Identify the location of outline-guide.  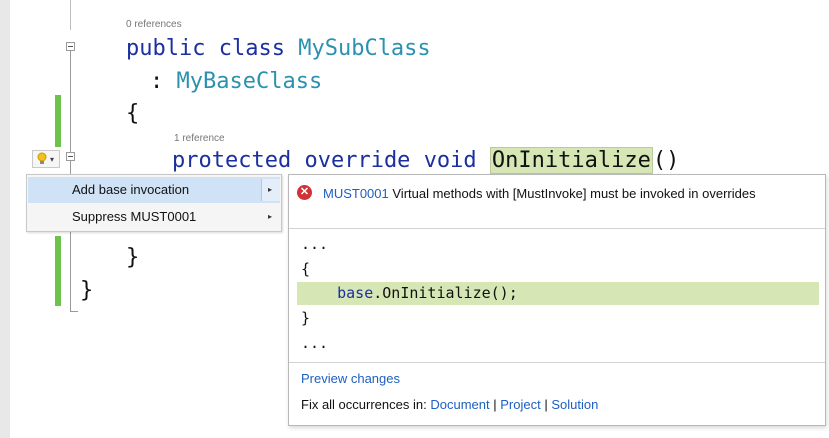
(70, 15).